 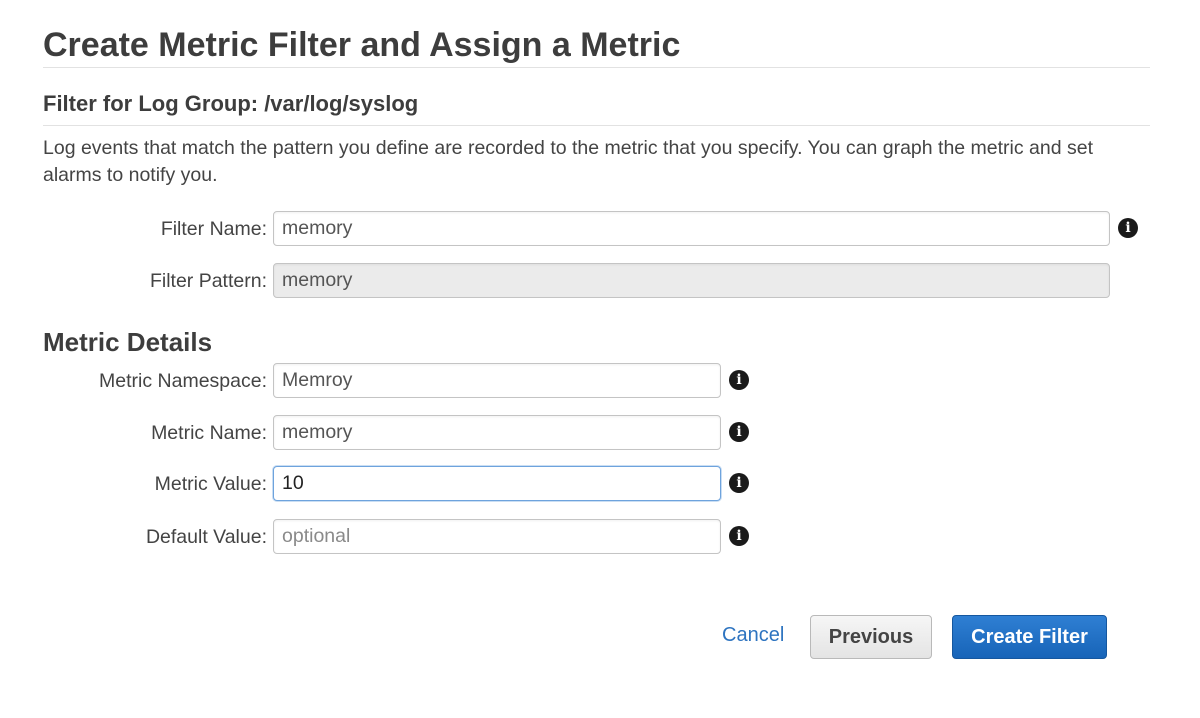 What do you see at coordinates (691, 228) in the screenshot?
I see `filter-name-input` at bounding box center [691, 228].